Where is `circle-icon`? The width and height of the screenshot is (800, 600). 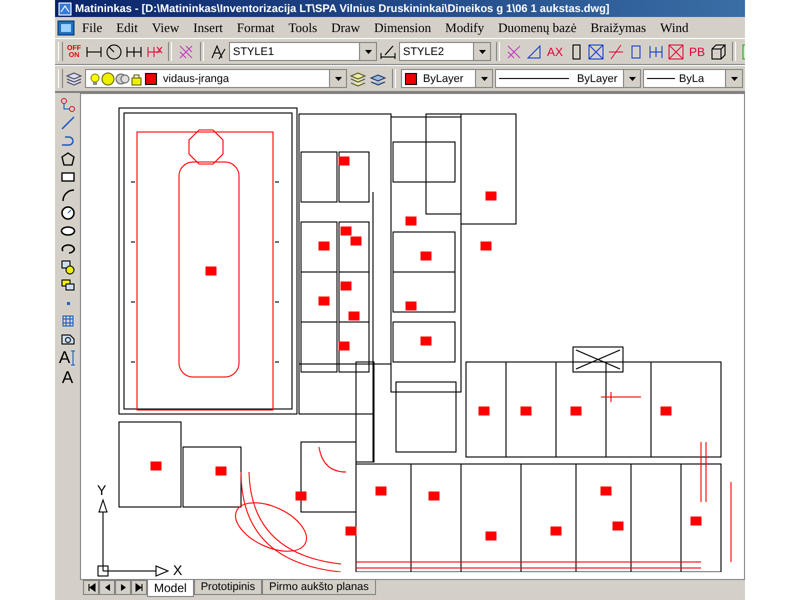
circle-icon is located at coordinates (68, 213).